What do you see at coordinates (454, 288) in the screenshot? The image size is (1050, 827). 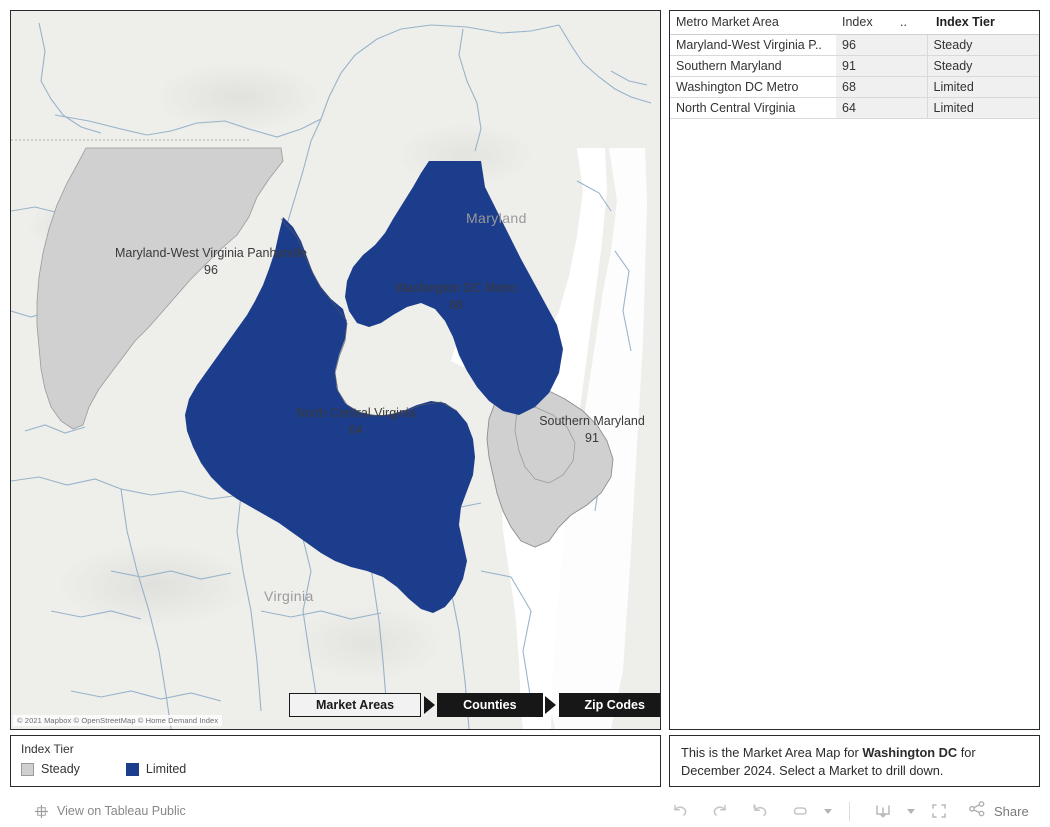 I see `region-washington-dc-metro` at bounding box center [454, 288].